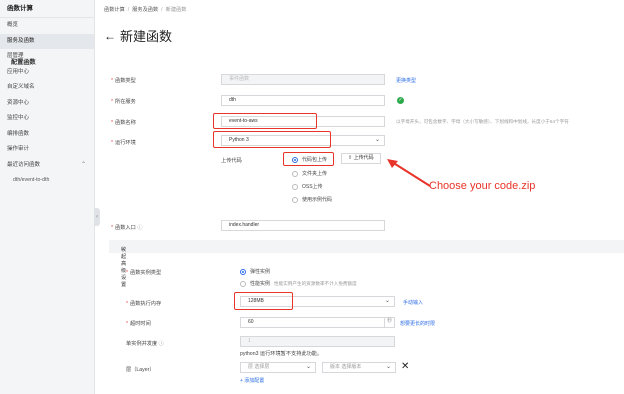 The width and height of the screenshot is (624, 394). Describe the element at coordinates (278, 367) in the screenshot. I see `layer-select: 层 选择层 ⌄` at that location.